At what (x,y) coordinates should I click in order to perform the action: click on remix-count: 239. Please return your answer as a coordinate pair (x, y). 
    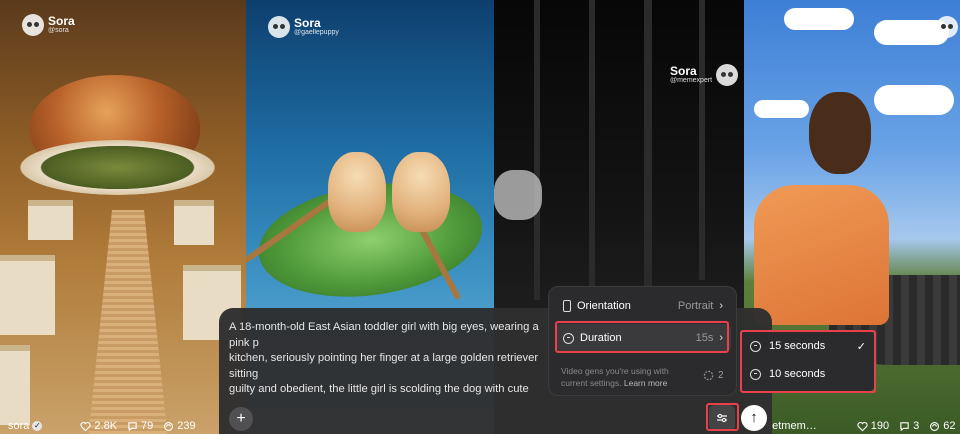
    Looking at the image, I should click on (179, 426).